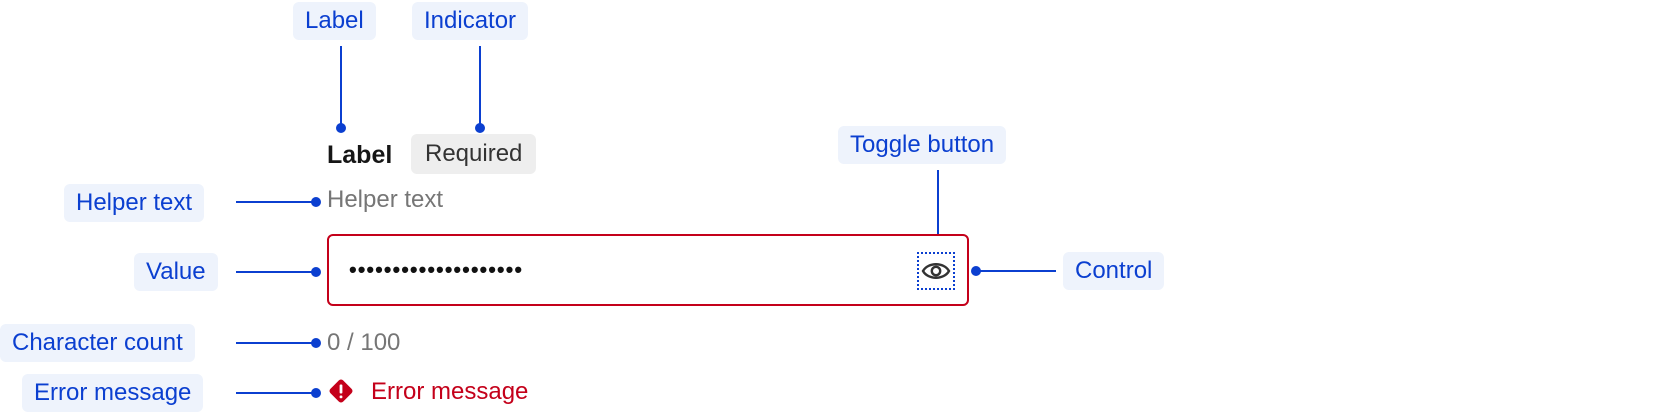 The height and width of the screenshot is (412, 1672). What do you see at coordinates (341, 128) in the screenshot?
I see `leader-dot-label` at bounding box center [341, 128].